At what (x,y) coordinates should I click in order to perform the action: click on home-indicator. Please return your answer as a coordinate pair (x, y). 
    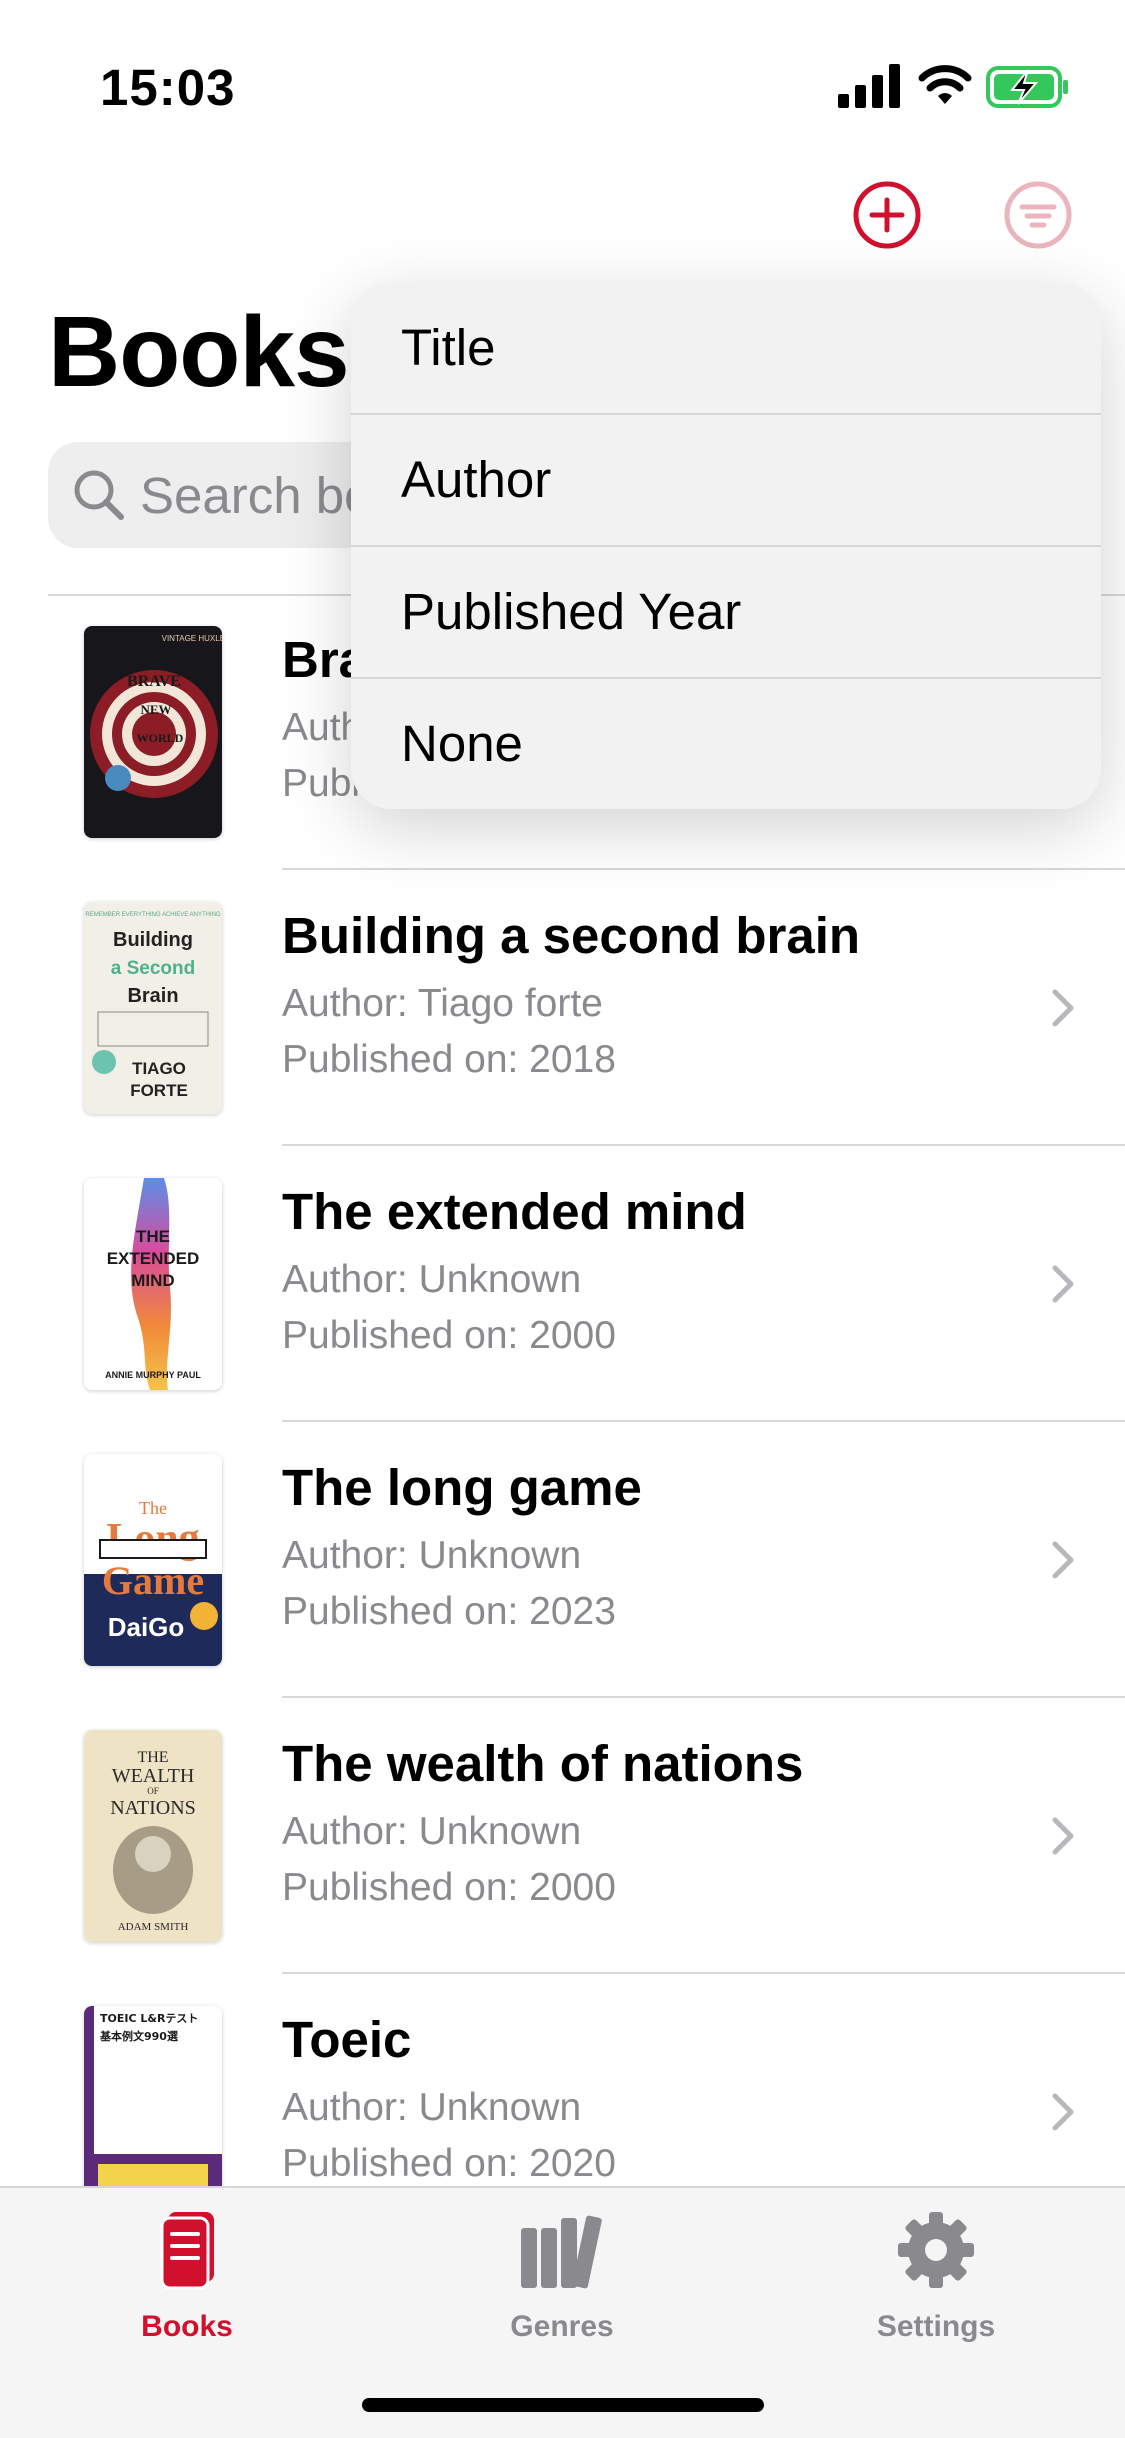
    Looking at the image, I should click on (563, 2405).